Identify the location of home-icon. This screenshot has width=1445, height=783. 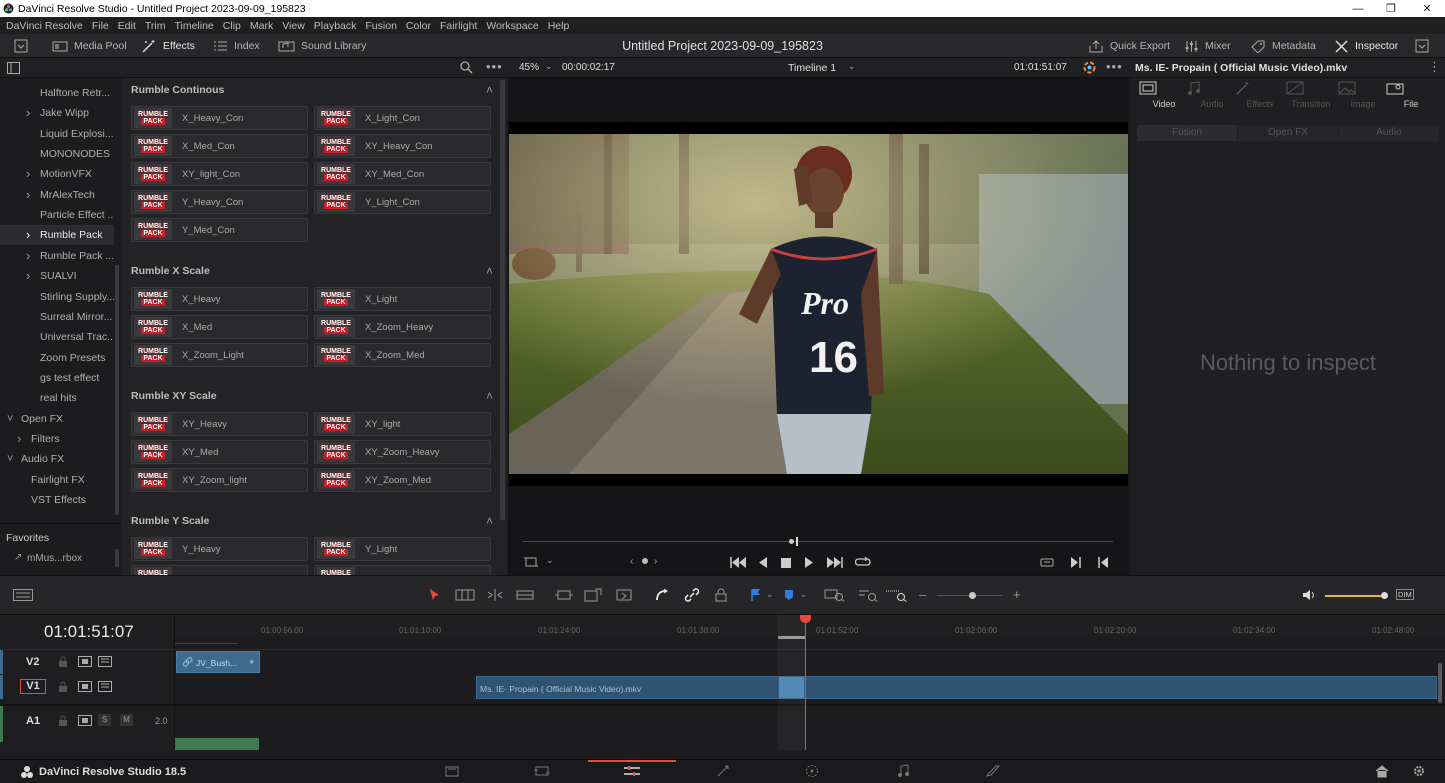
(1382, 772).